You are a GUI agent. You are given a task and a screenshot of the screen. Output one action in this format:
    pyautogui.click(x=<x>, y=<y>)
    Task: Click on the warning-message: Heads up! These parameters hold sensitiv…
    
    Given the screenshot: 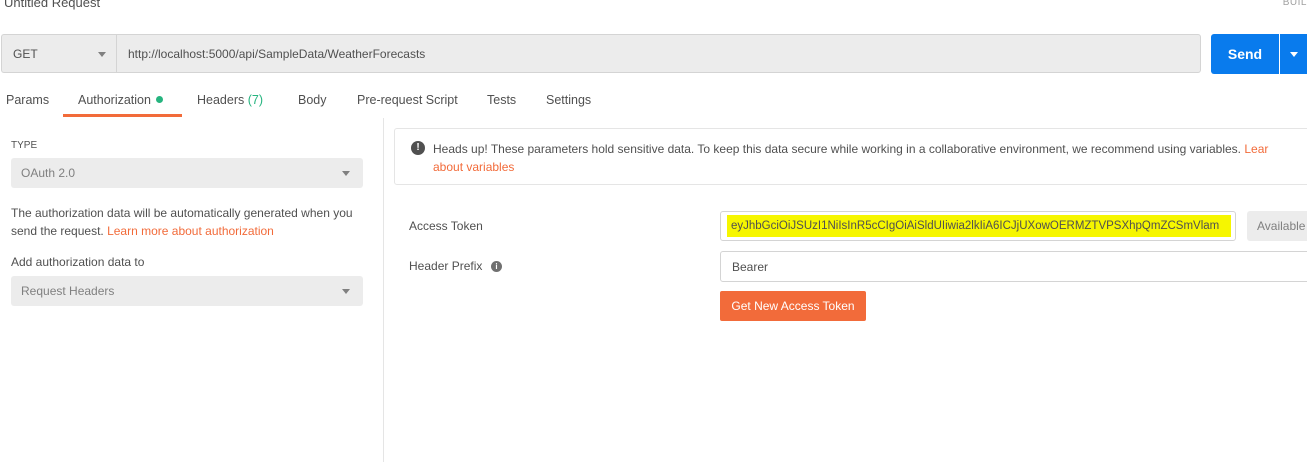 What is the action you would take?
    pyautogui.click(x=837, y=149)
    